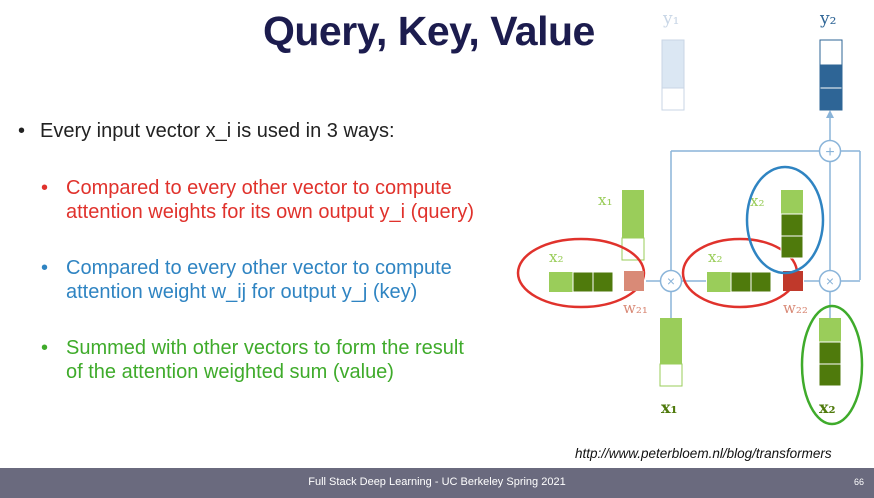 The image size is (874, 498). I want to click on w21-label: w₂₁, so click(635, 308).